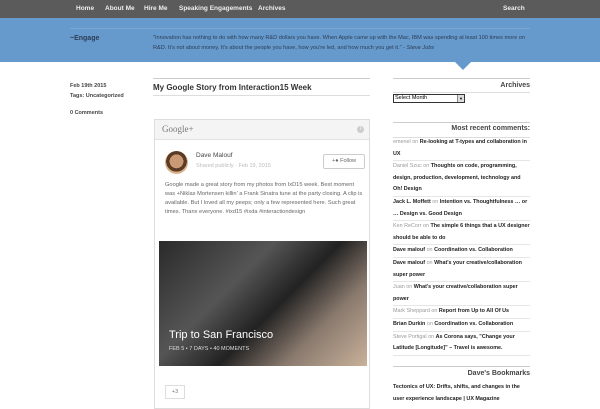 This screenshot has height=409, width=600. What do you see at coordinates (214, 155) in the screenshot?
I see `author-name: Dave Malouf` at bounding box center [214, 155].